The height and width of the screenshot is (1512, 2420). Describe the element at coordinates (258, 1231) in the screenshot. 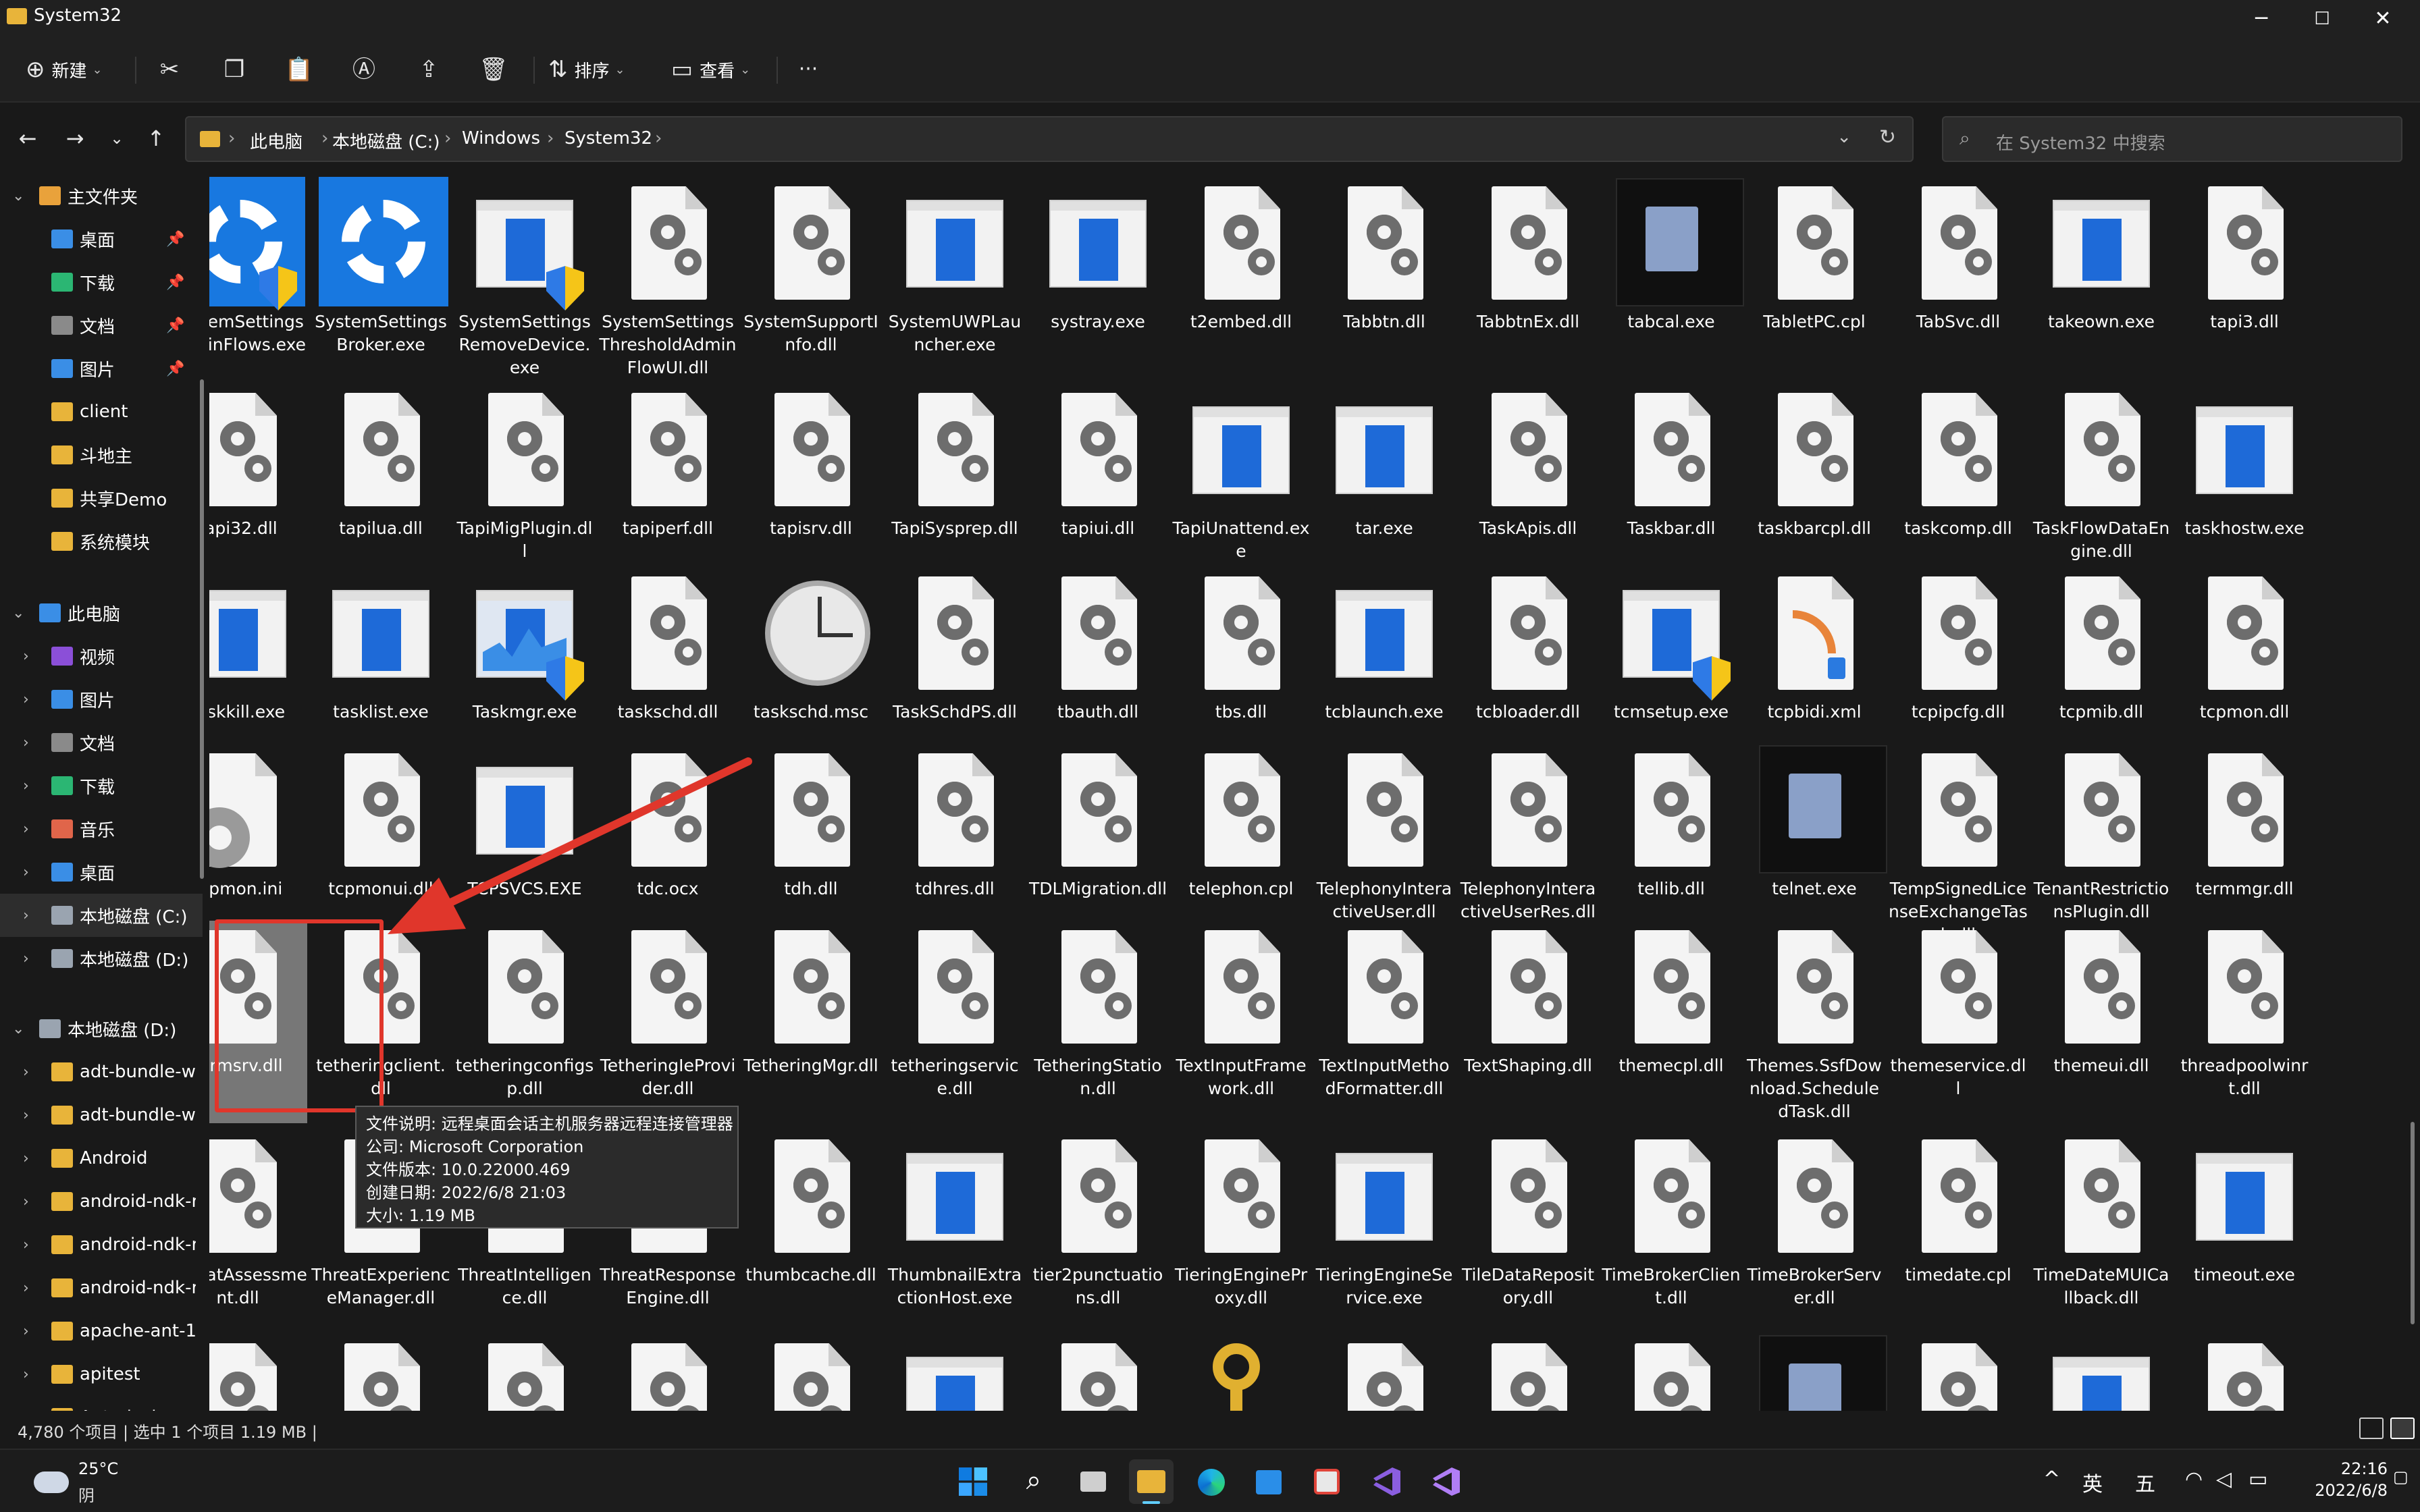

I see `file-item: ThreatAssessment.dll` at that location.